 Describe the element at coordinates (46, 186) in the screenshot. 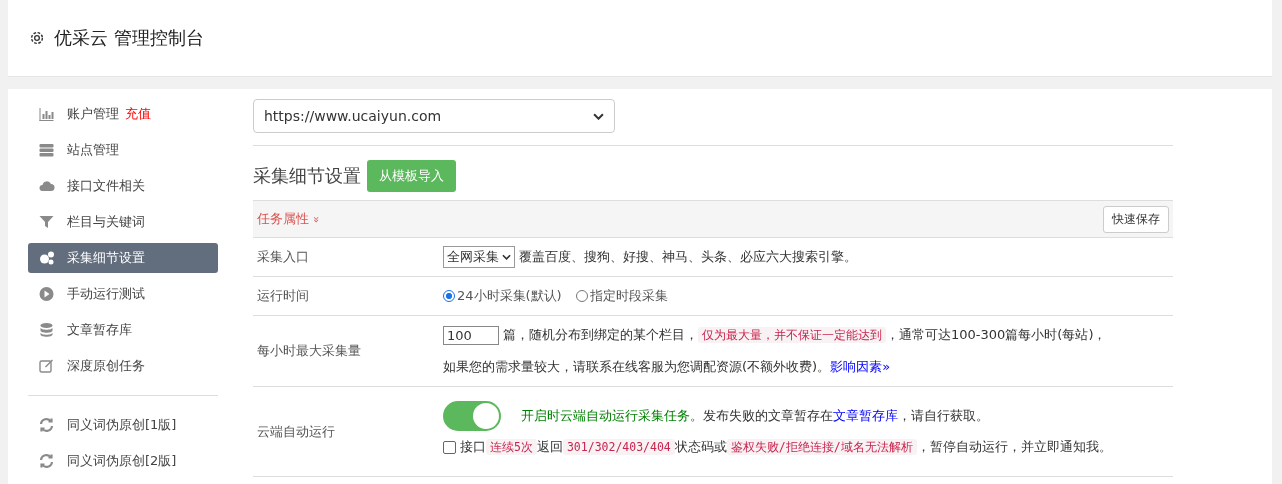

I see `cloud-icon` at that location.